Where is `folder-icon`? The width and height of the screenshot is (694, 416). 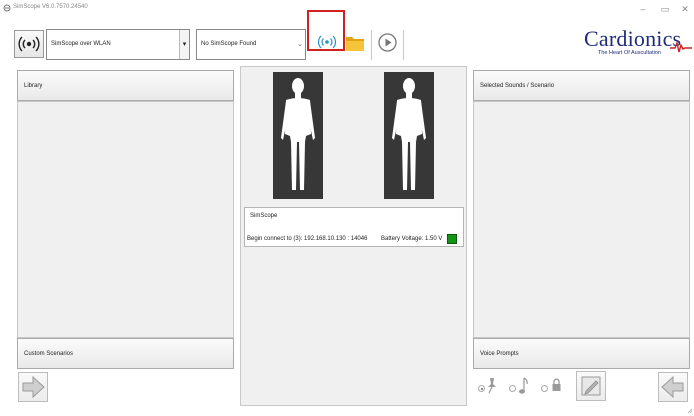 folder-icon is located at coordinates (355, 44).